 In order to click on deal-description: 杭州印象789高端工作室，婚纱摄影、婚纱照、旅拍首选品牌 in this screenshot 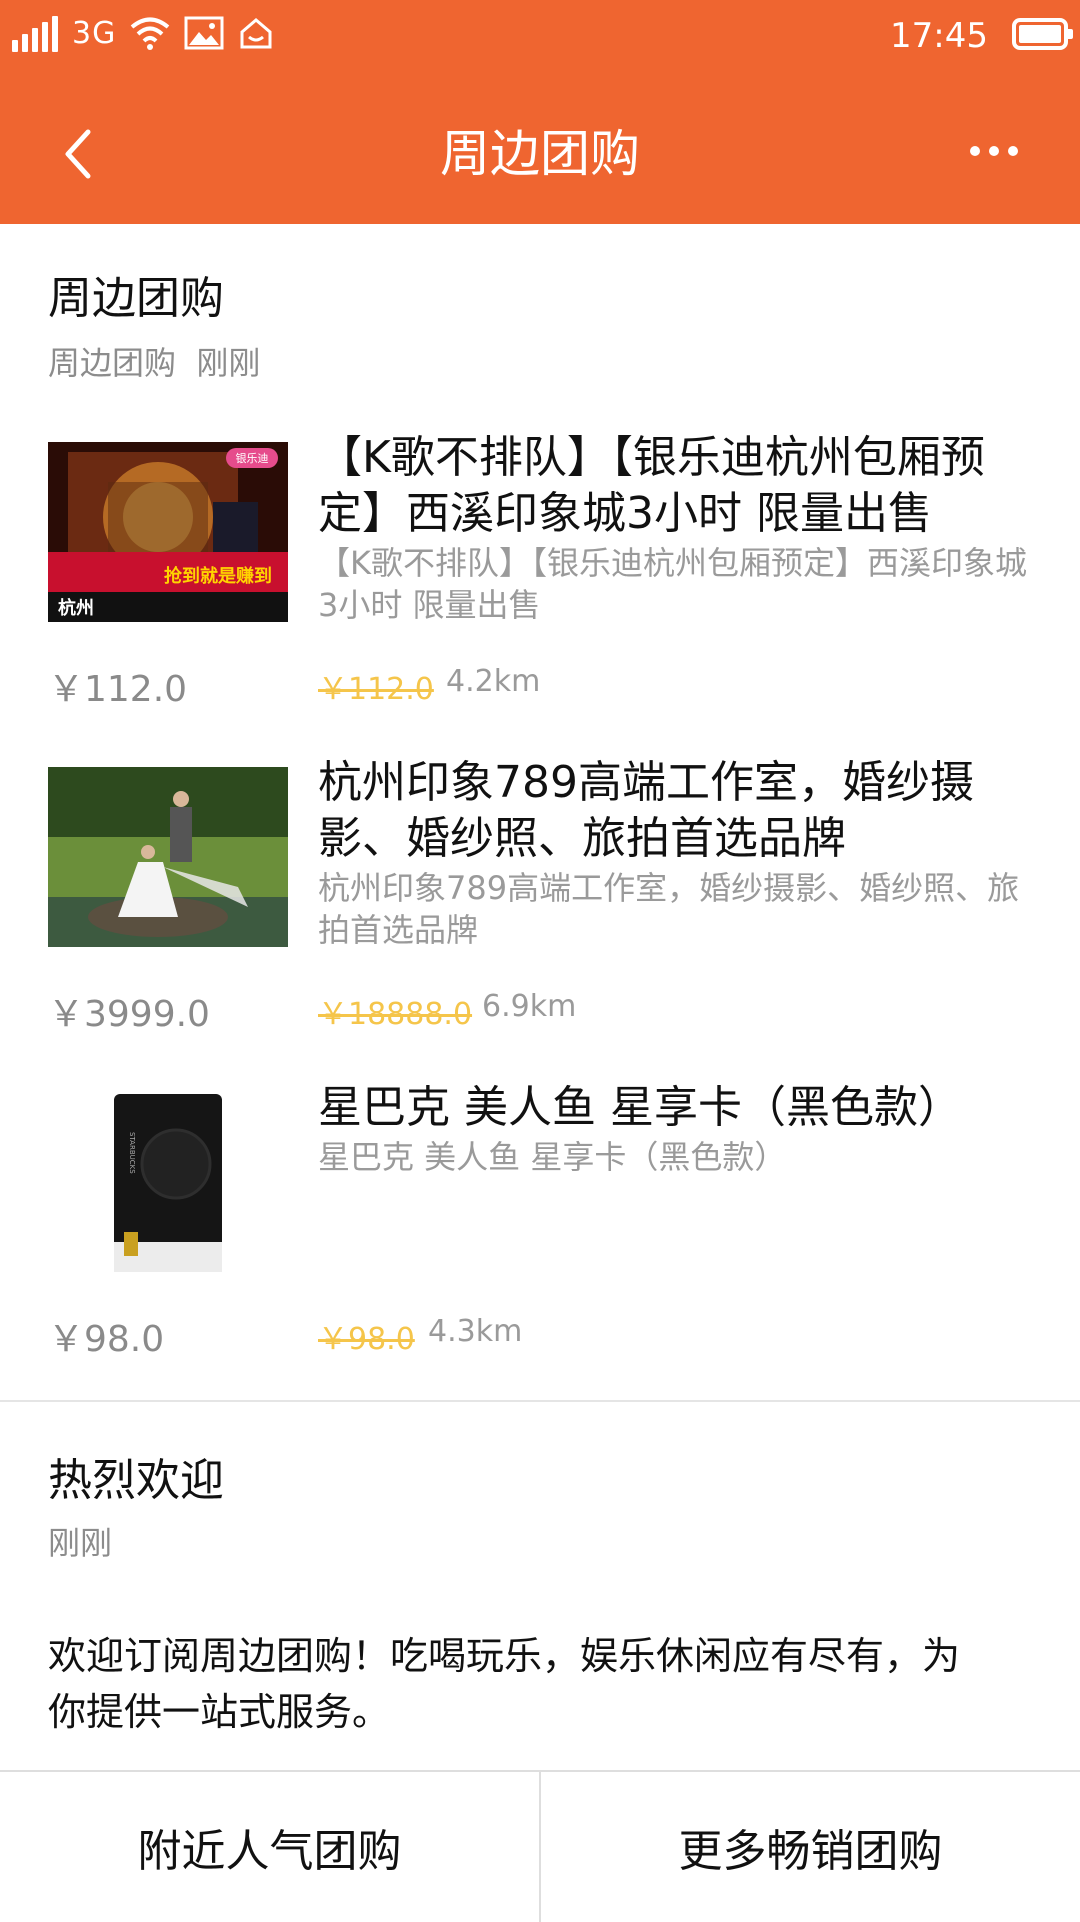, I will do `click(669, 909)`.